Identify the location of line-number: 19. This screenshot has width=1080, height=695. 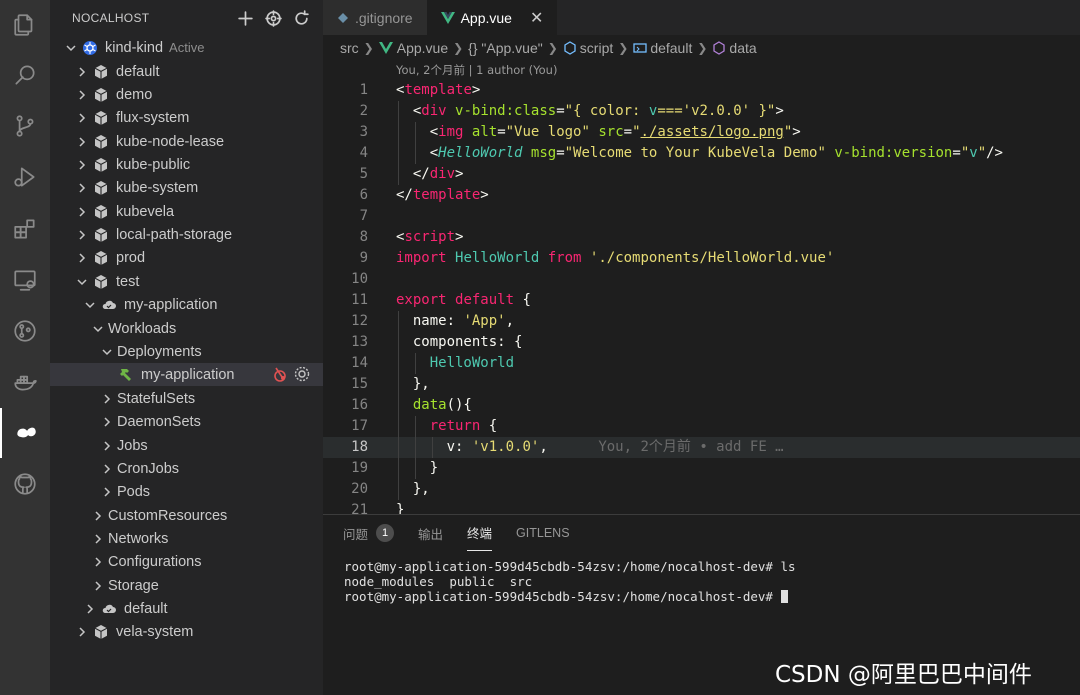
(359, 468).